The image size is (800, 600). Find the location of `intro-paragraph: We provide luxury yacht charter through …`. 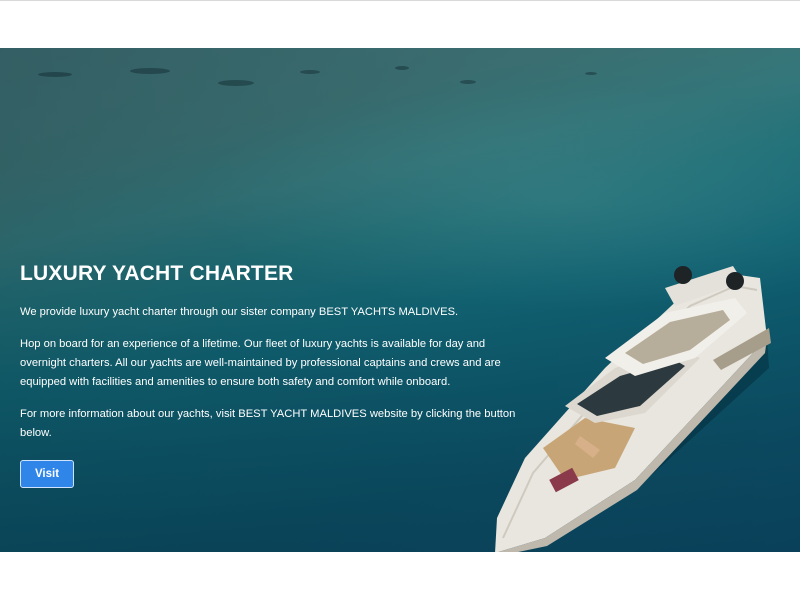

intro-paragraph: We provide luxury yacht charter through … is located at coordinates (239, 312).